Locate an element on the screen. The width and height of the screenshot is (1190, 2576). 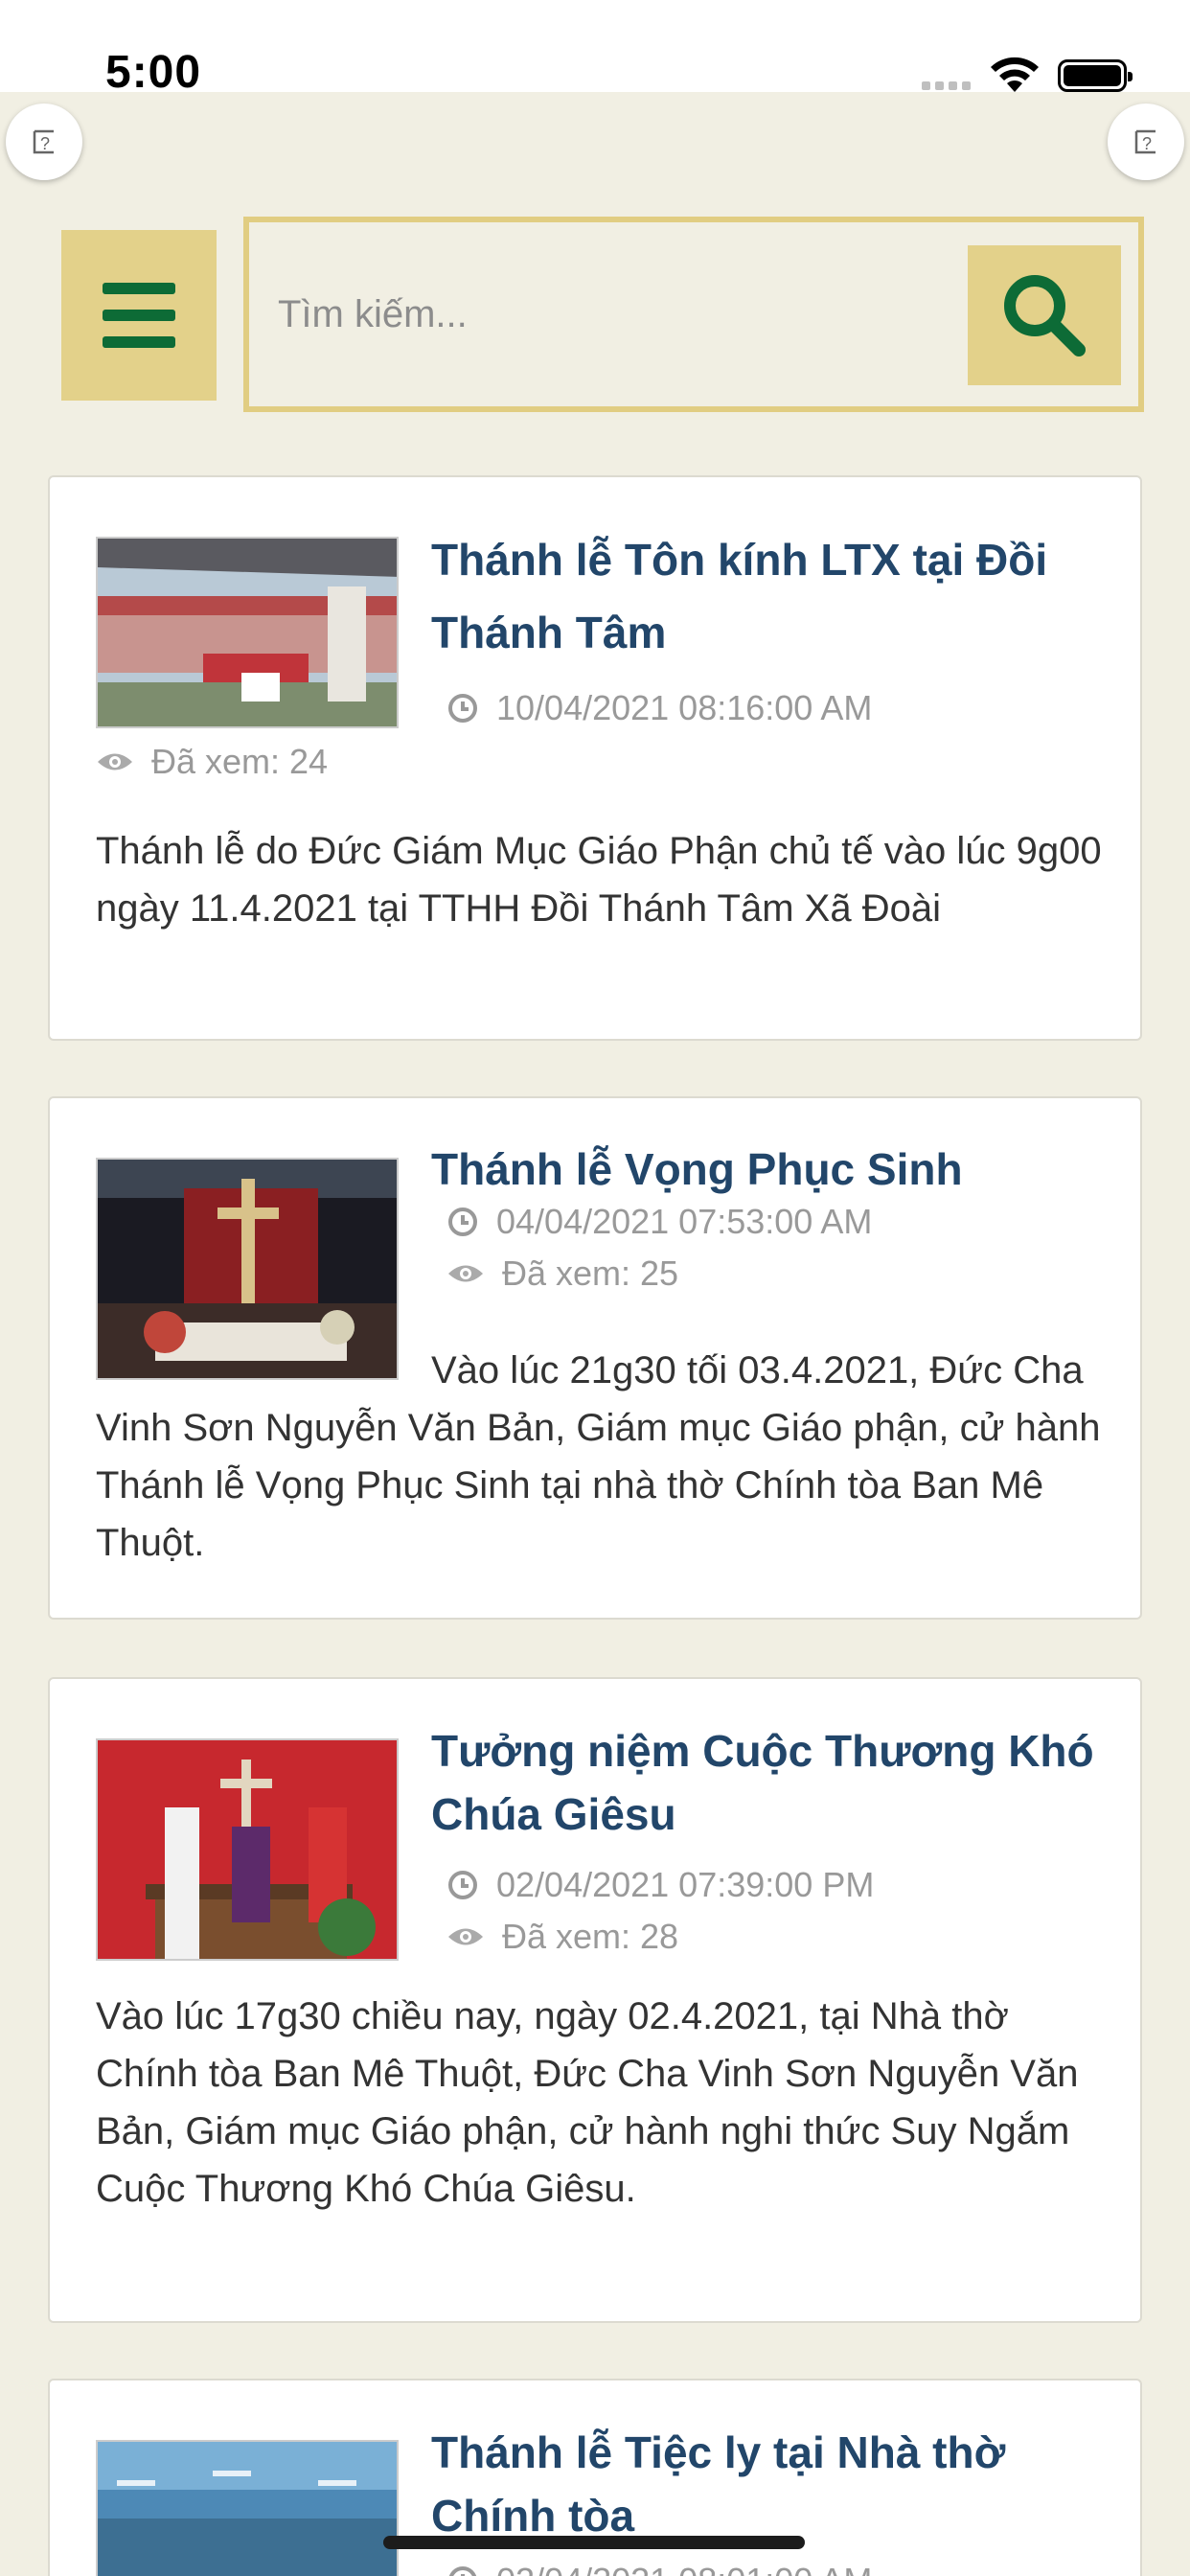
article-date: 10/04/2021 08:16:00 AM is located at coordinates (659, 708).